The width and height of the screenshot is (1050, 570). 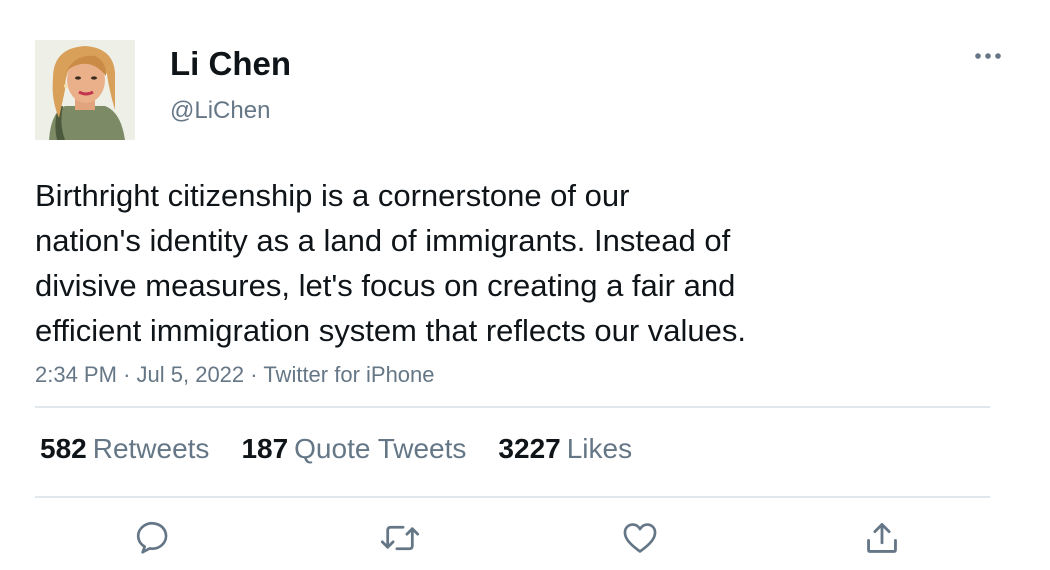 I want to click on quote-tweets-stat: 187 Quote Tweets, so click(x=353, y=449).